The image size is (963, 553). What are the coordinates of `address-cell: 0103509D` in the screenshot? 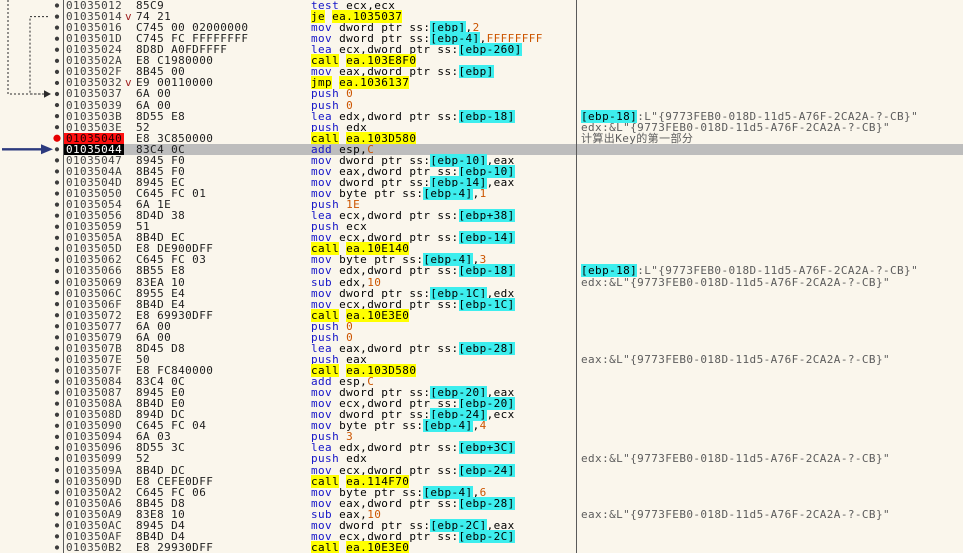 It's located at (94, 481).